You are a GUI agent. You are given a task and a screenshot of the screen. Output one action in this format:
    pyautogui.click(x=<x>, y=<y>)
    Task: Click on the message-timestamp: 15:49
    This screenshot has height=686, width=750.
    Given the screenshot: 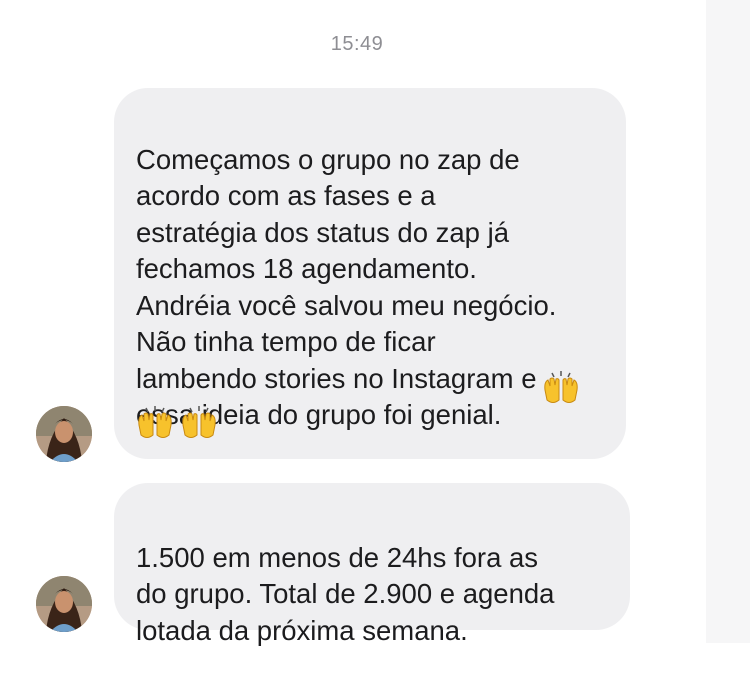 What is the action you would take?
    pyautogui.click(x=357, y=44)
    